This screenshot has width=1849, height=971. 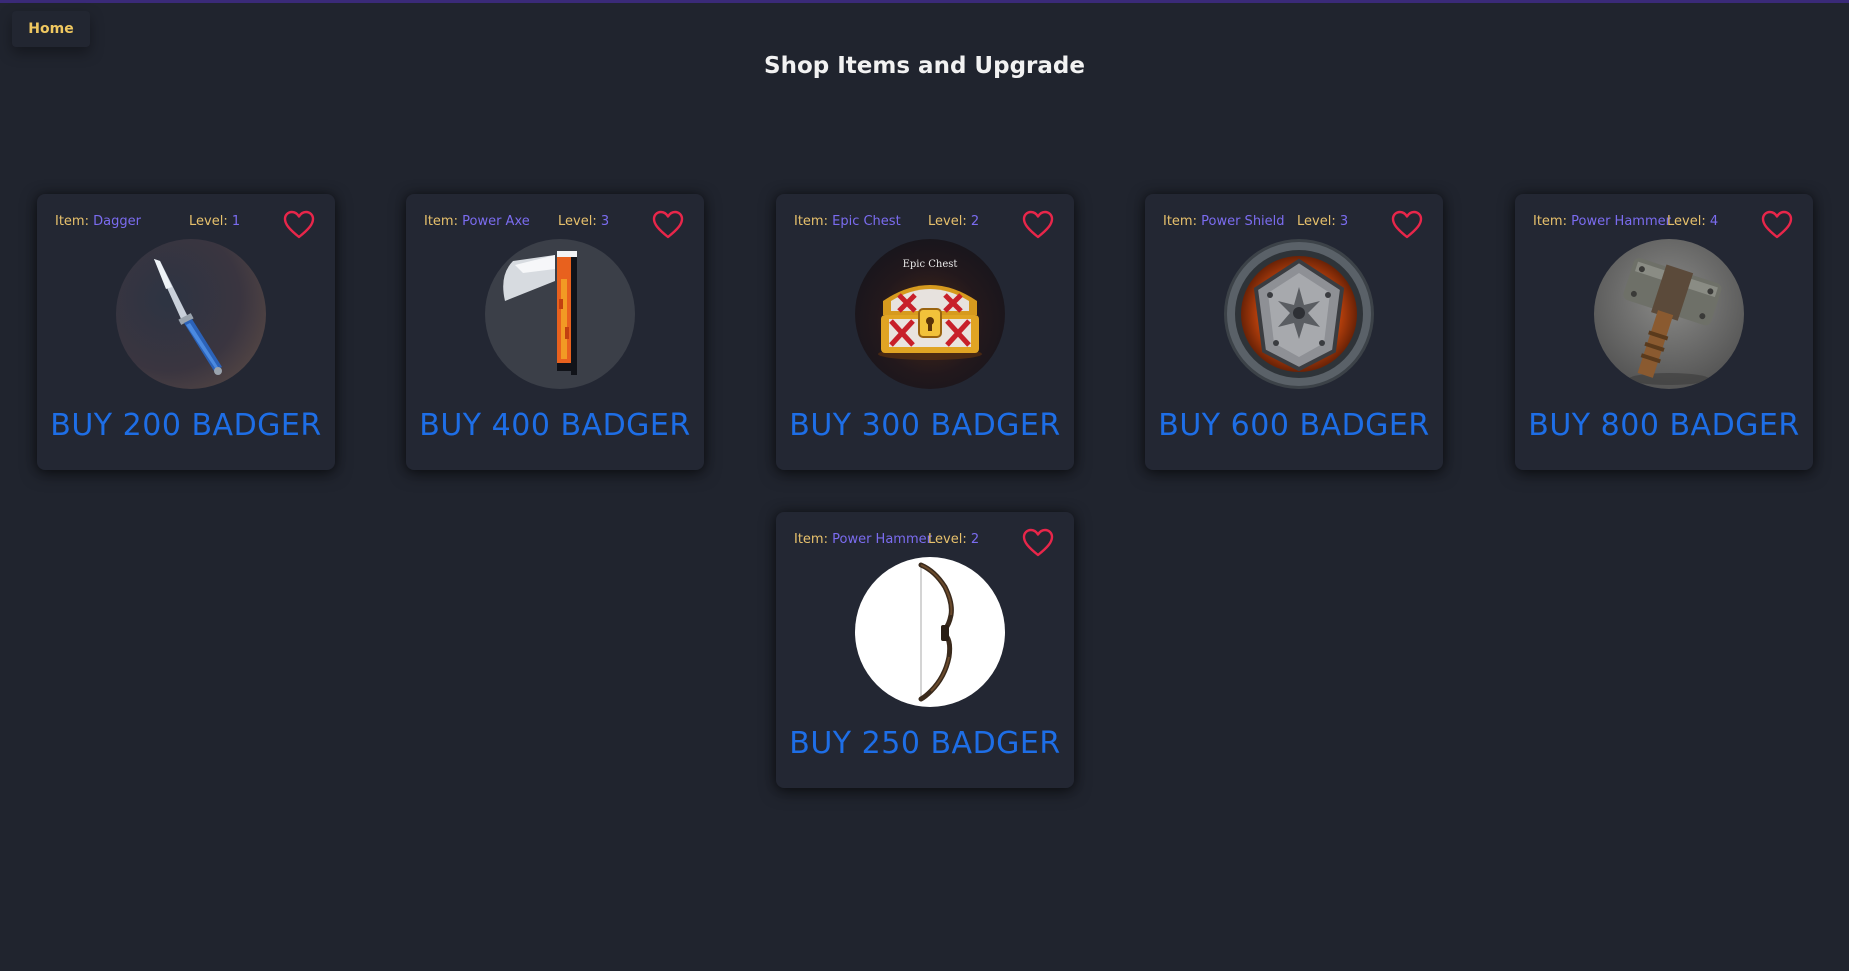 I want to click on buy-button: BUY 250 BADGER, so click(x=925, y=743).